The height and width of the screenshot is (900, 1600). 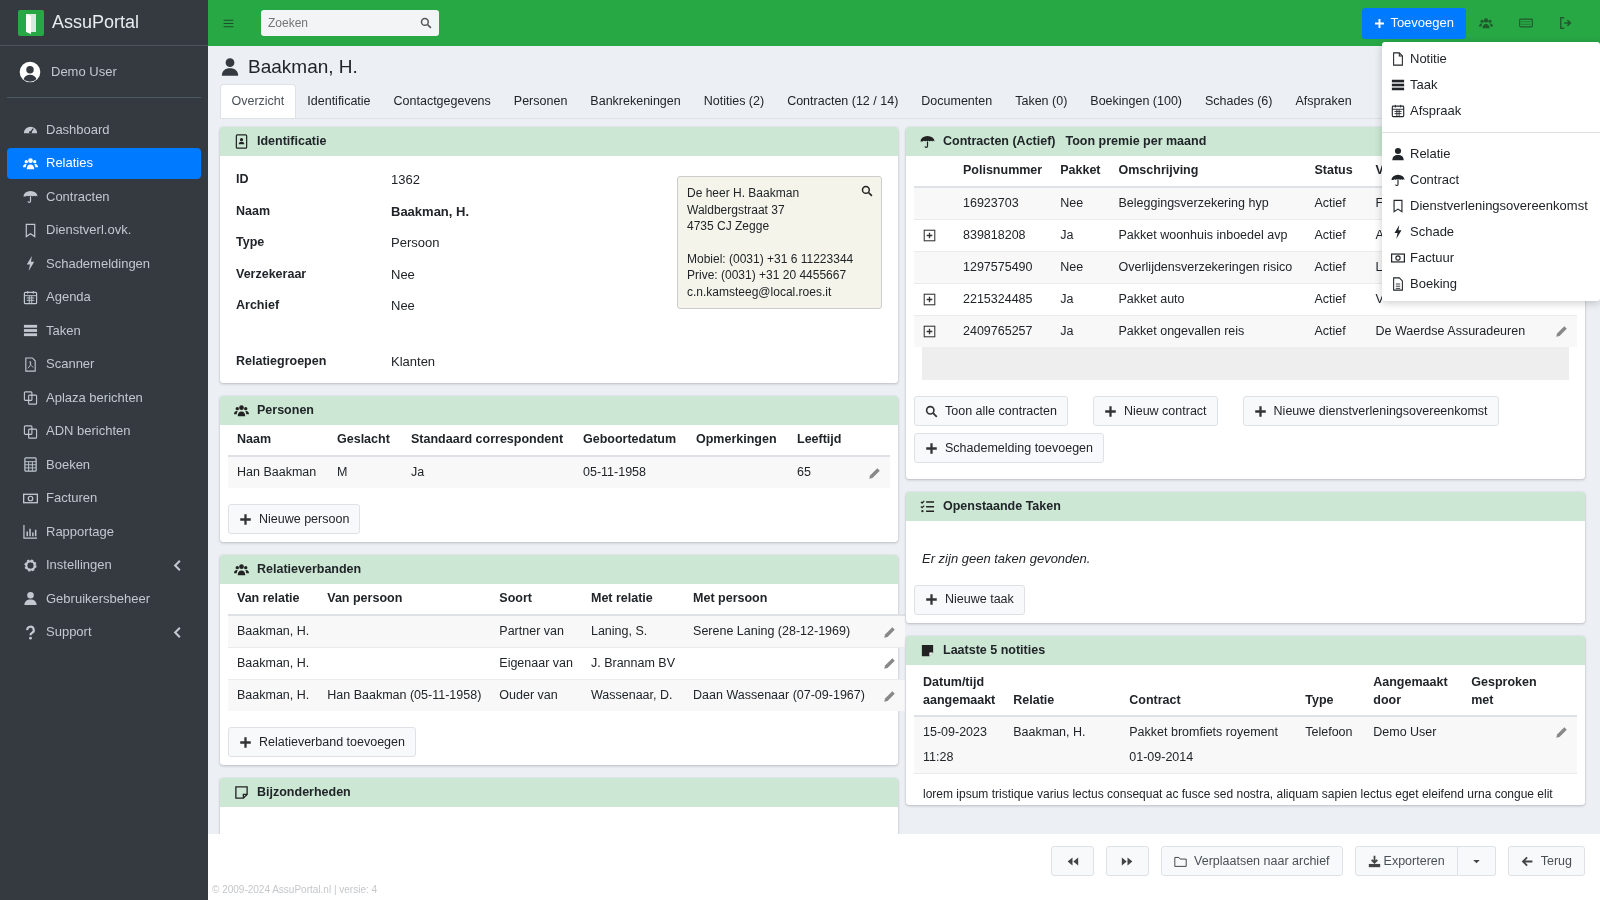 What do you see at coordinates (1041, 101) in the screenshot?
I see `tab: Taken (0)` at bounding box center [1041, 101].